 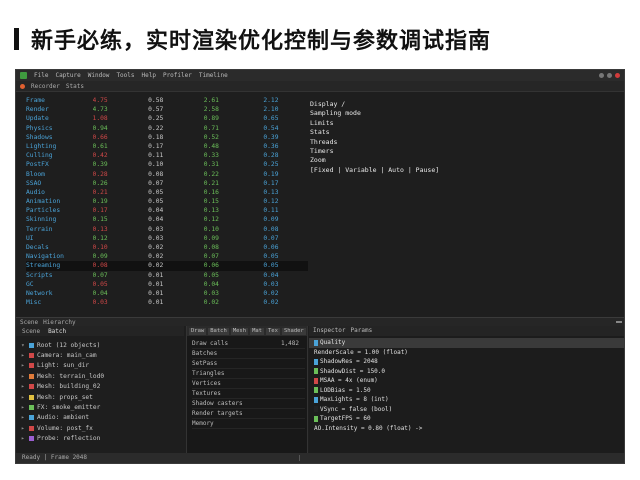 I want to click on stats-row: Terrain 0.13 0.03 0.10 0.08, so click(x=167, y=229).